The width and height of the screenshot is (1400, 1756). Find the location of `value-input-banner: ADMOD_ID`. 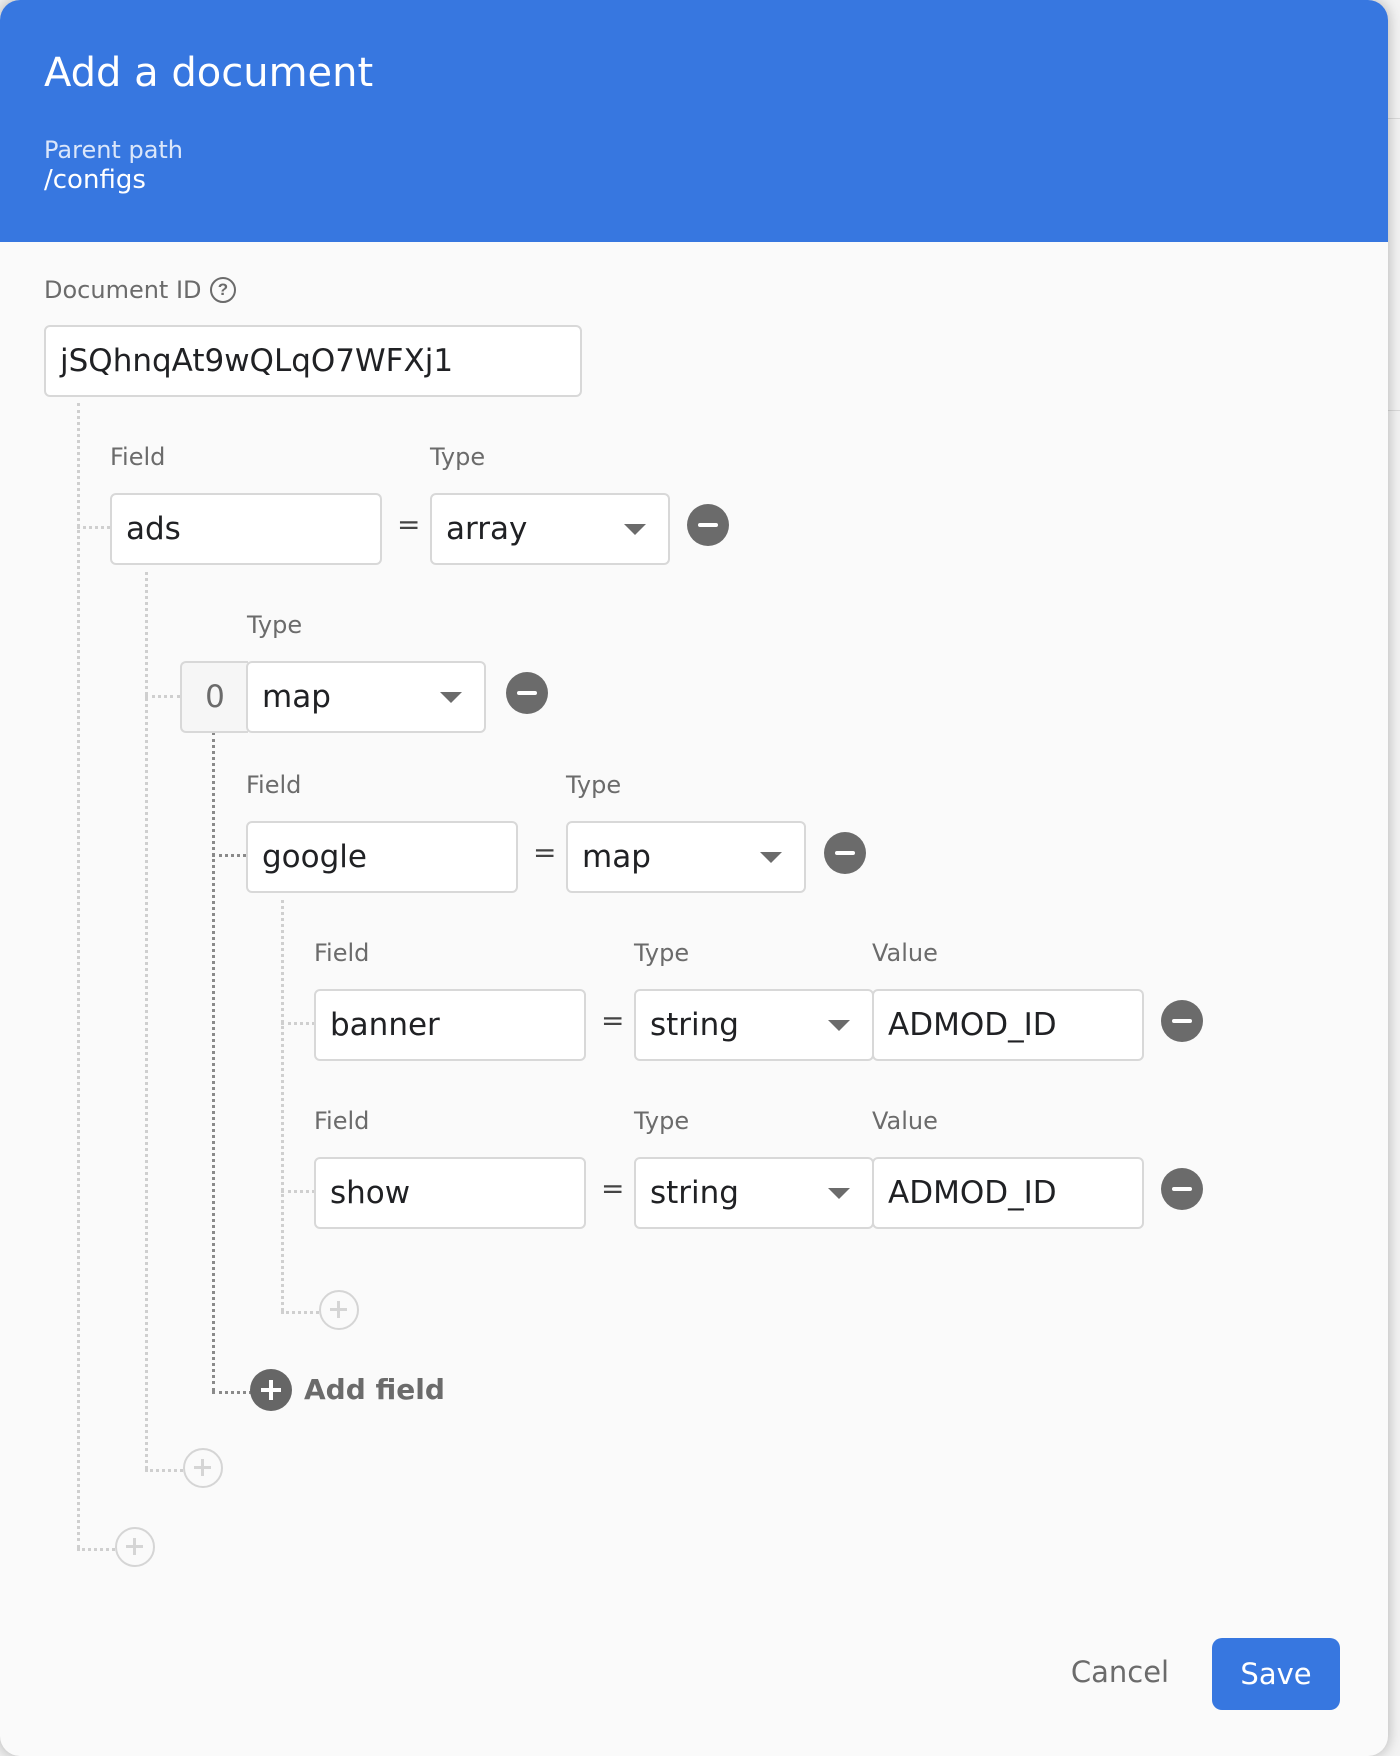

value-input-banner: ADMOD_ID is located at coordinates (1008, 1025).